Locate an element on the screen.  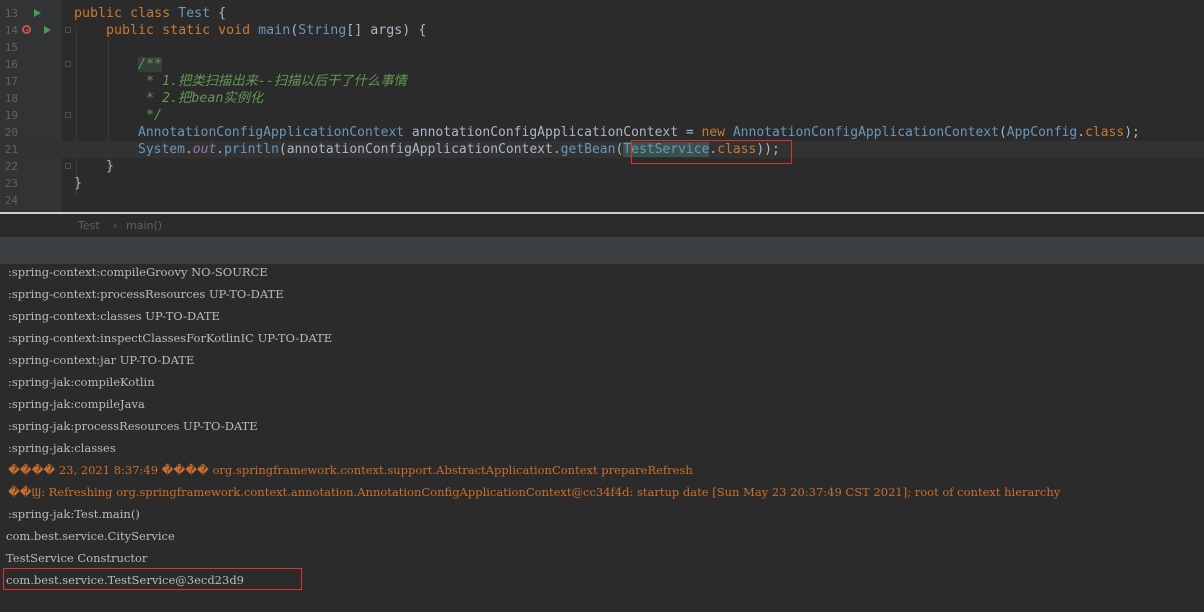
method-name: getBean is located at coordinates (588, 149).